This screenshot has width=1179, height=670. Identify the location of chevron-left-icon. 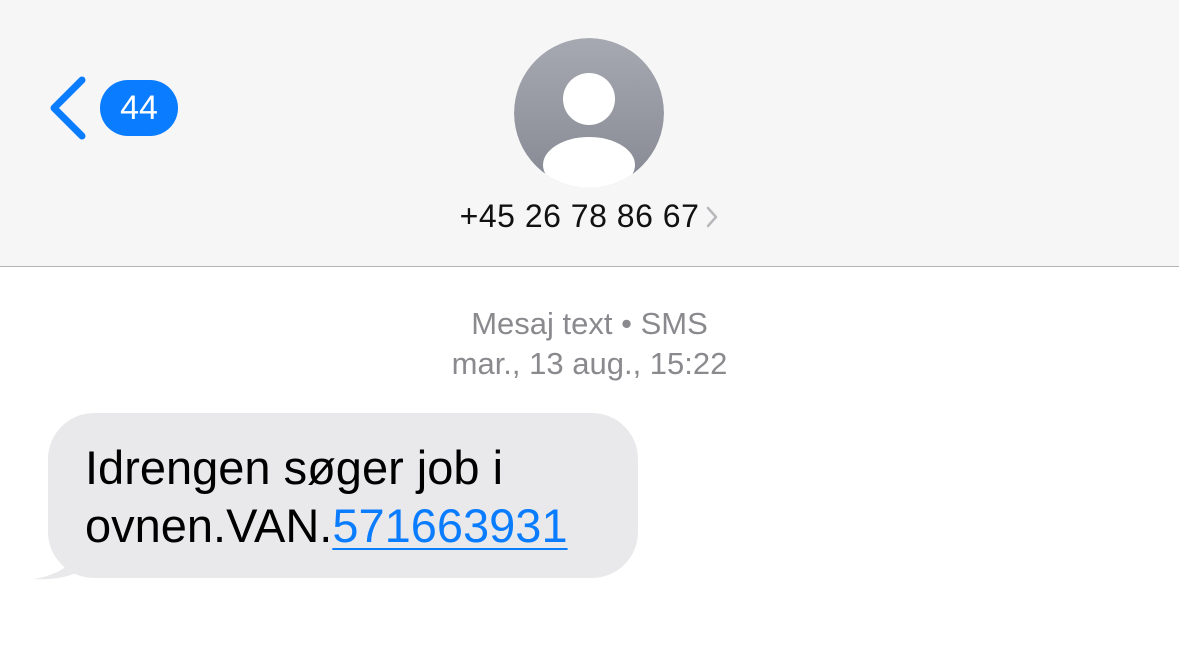
(68, 108).